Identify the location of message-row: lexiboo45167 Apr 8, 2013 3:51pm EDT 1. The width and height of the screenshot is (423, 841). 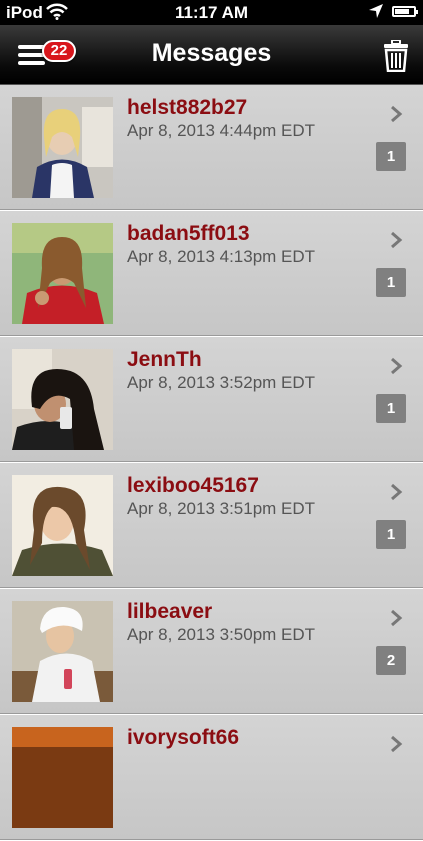
(211, 526).